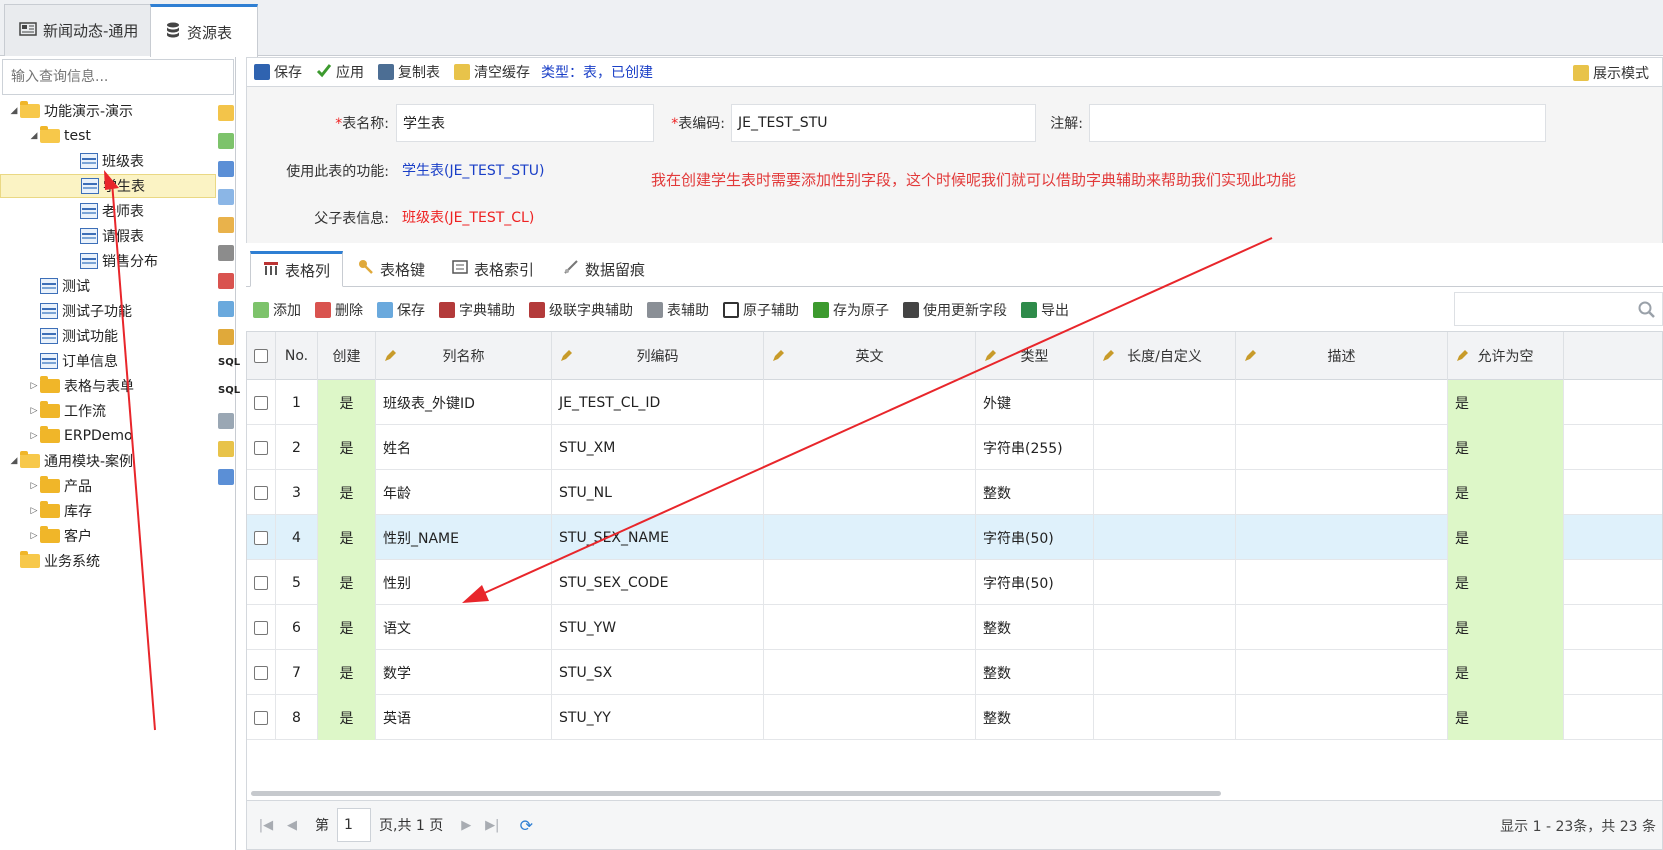 This screenshot has height=850, width=1663. What do you see at coordinates (1342, 356) in the screenshot?
I see `header-description: 描述` at bounding box center [1342, 356].